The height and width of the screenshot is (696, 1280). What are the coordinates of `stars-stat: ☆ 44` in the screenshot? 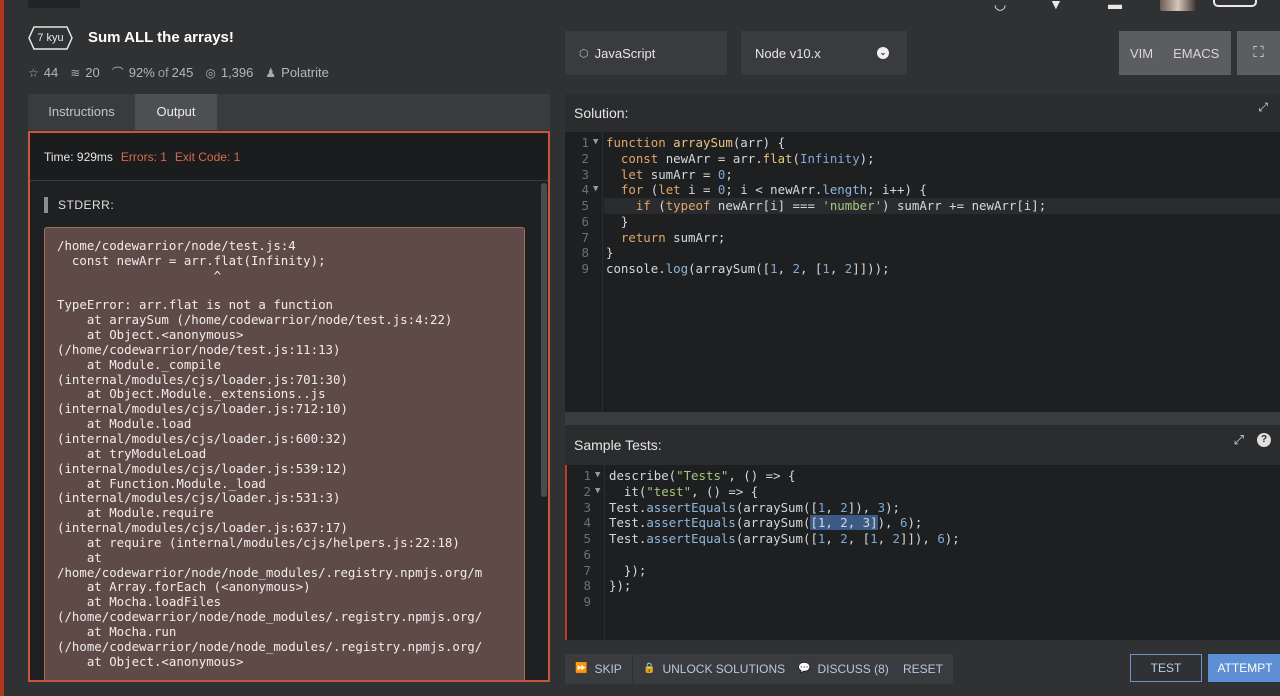 It's located at (43, 72).